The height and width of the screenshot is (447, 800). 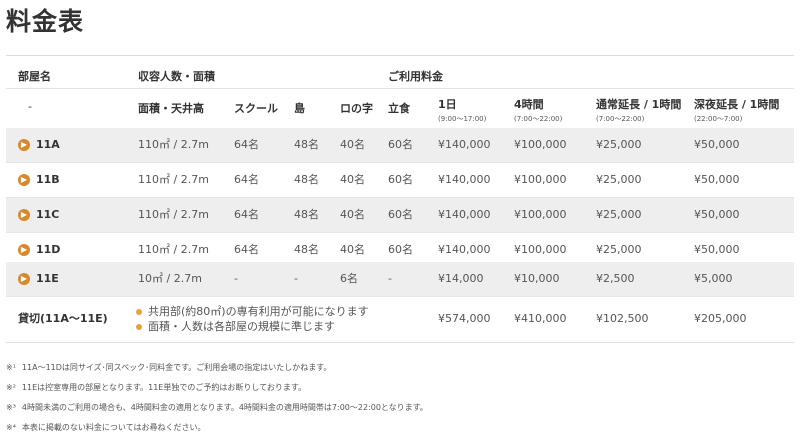 I want to click on title-divider, so click(x=400, y=55).